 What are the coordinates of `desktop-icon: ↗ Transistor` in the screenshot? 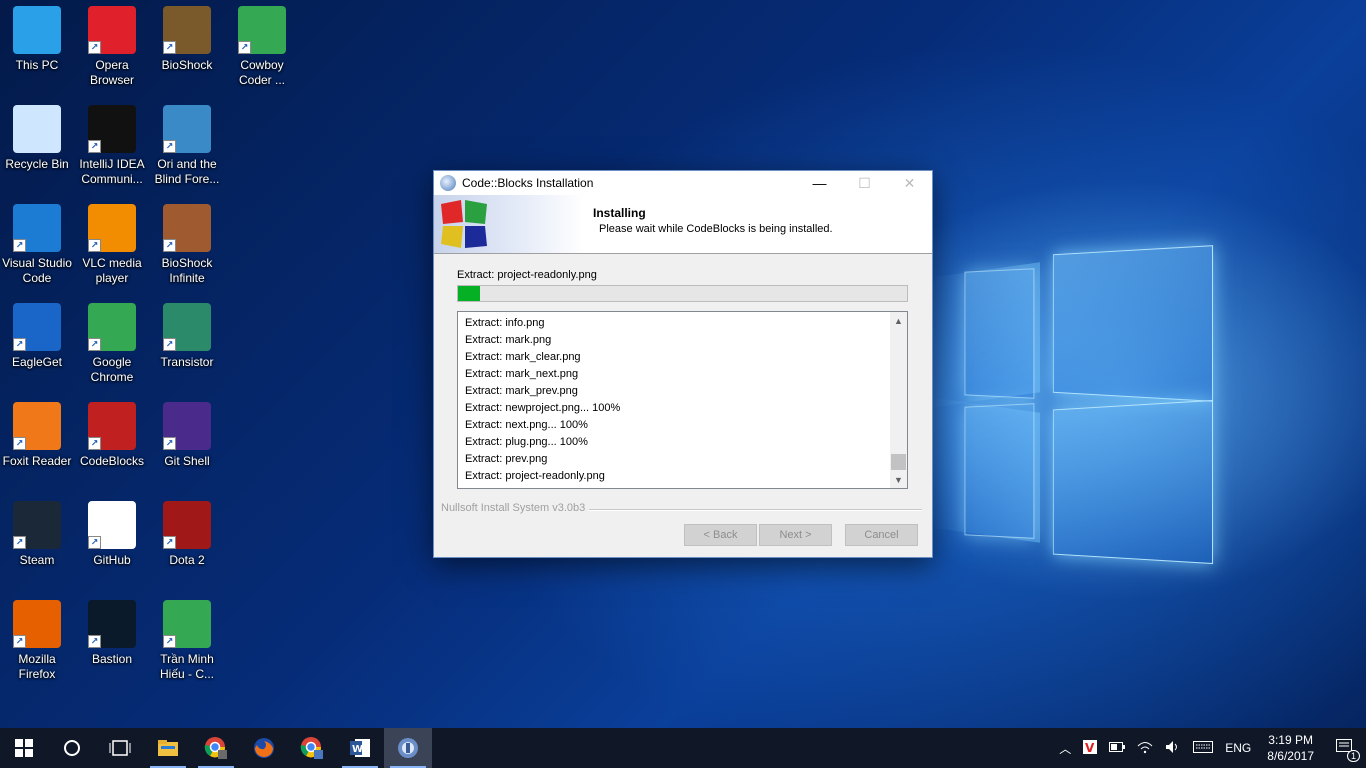 It's located at (187, 345).